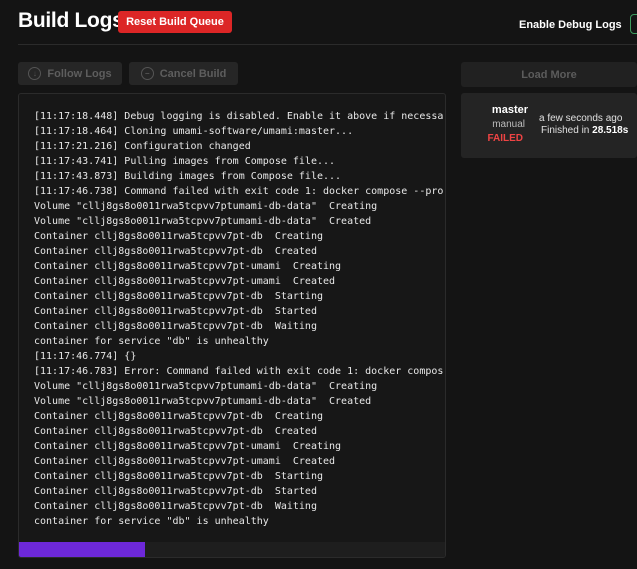 The height and width of the screenshot is (569, 637). Describe the element at coordinates (327, 44) in the screenshot. I see `header-divider` at that location.